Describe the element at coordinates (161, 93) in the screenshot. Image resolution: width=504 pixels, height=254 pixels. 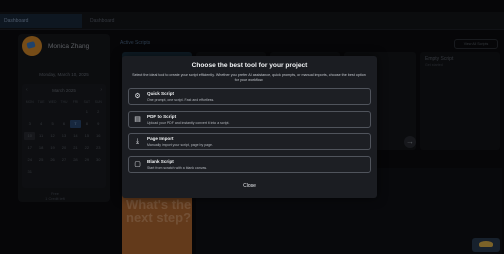
I see `option-title: Quick Script` at that location.